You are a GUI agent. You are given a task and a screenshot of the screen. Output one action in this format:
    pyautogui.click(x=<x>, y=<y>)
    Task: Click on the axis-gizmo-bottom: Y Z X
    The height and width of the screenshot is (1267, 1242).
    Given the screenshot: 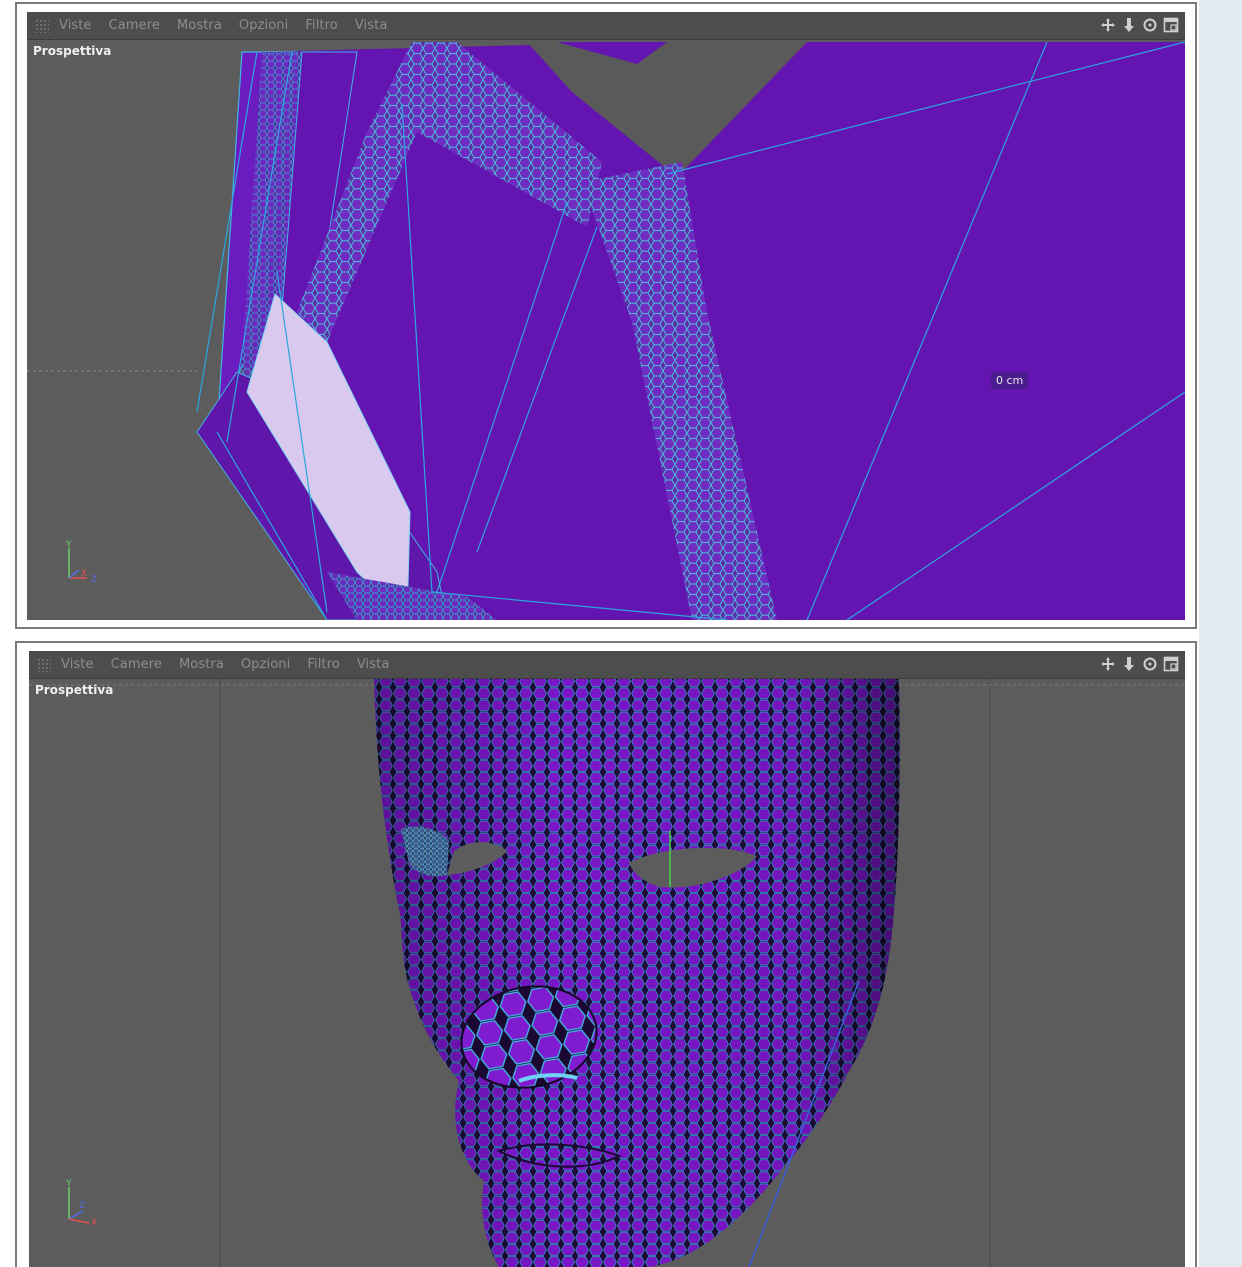 What is the action you would take?
    pyautogui.click(x=81, y=1203)
    